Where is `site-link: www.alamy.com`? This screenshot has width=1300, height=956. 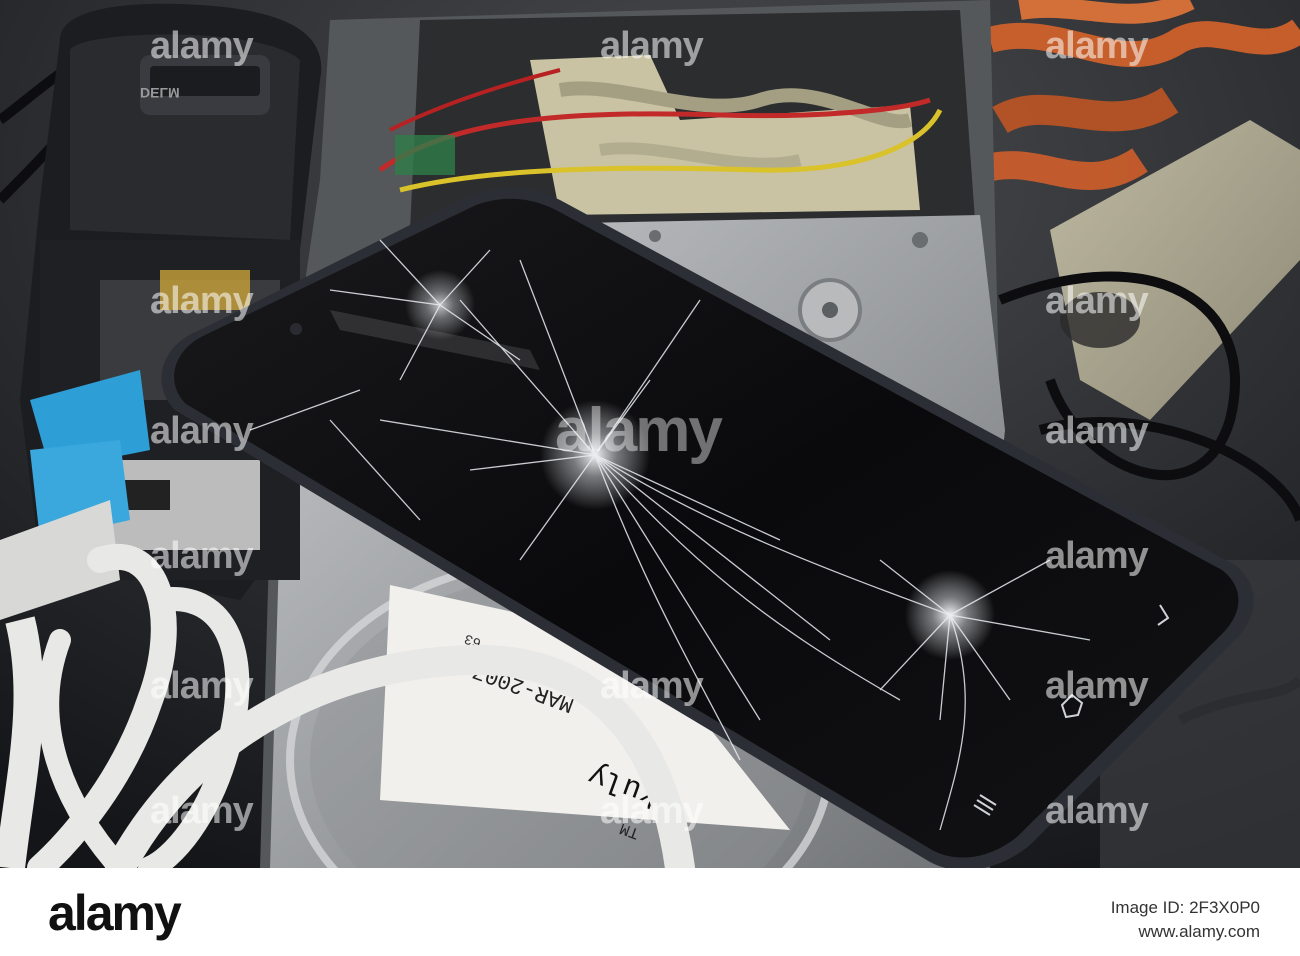 site-link: www.alamy.com is located at coordinates (1185, 932).